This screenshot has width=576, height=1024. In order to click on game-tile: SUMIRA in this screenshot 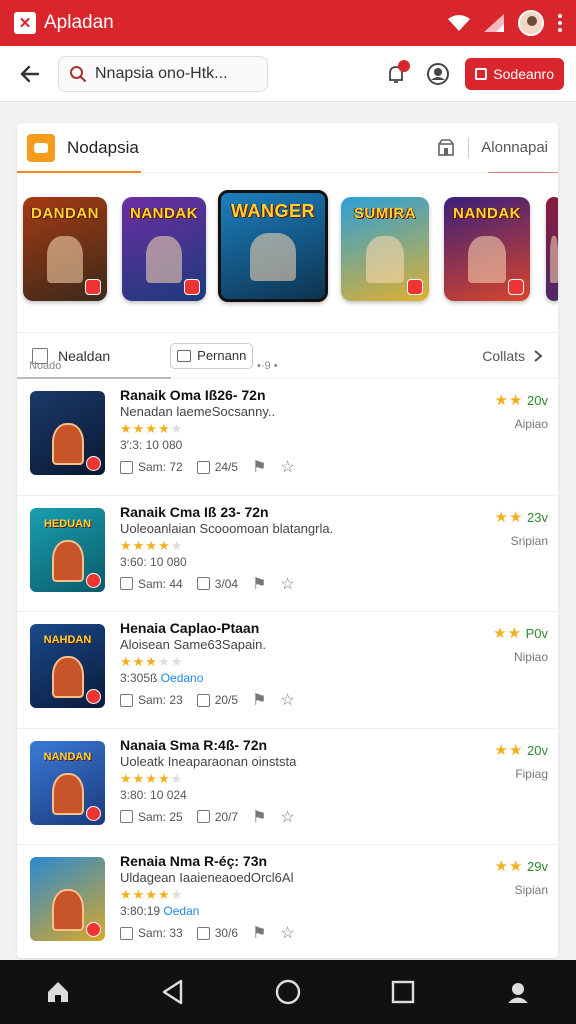, I will do `click(385, 249)`.